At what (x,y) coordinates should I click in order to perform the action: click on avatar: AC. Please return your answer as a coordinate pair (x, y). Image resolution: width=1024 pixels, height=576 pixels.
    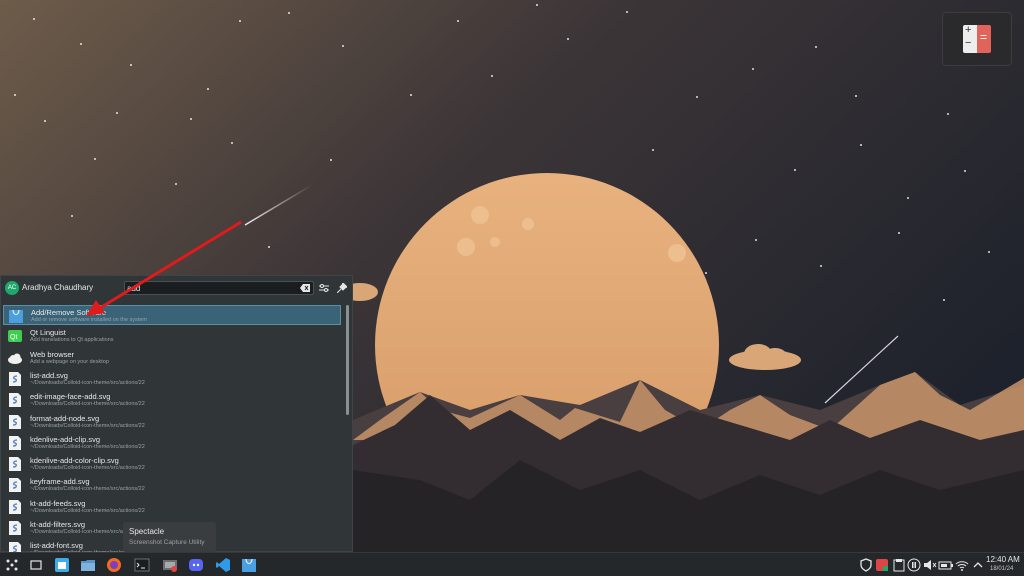
    Looking at the image, I should click on (12, 288).